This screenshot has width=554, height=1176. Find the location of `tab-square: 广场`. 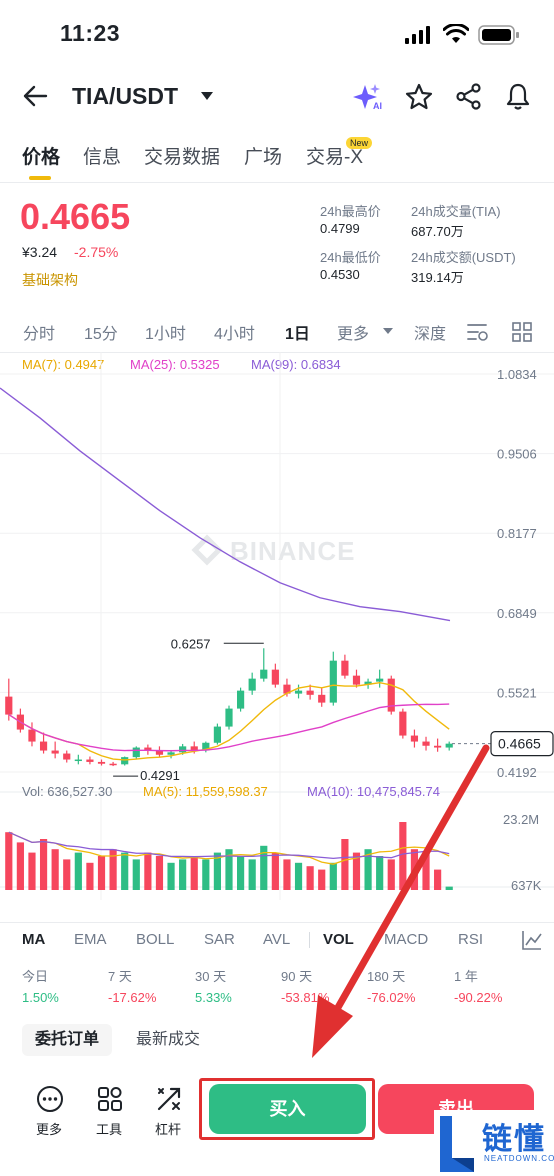

tab-square: 广场 is located at coordinates (263, 155).